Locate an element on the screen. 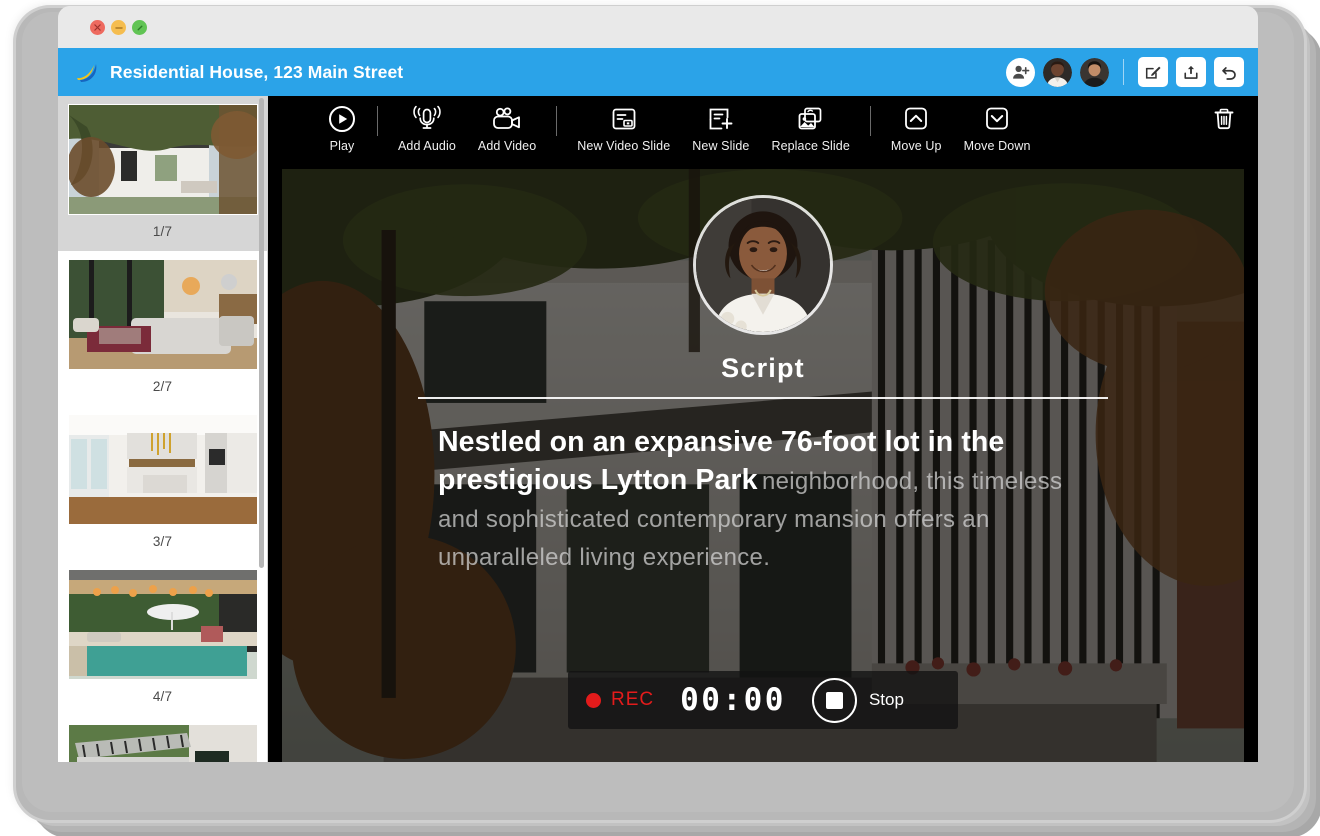 This screenshot has height=836, width=1320. document-title: Residential House, 123 Main Street is located at coordinates (257, 71).